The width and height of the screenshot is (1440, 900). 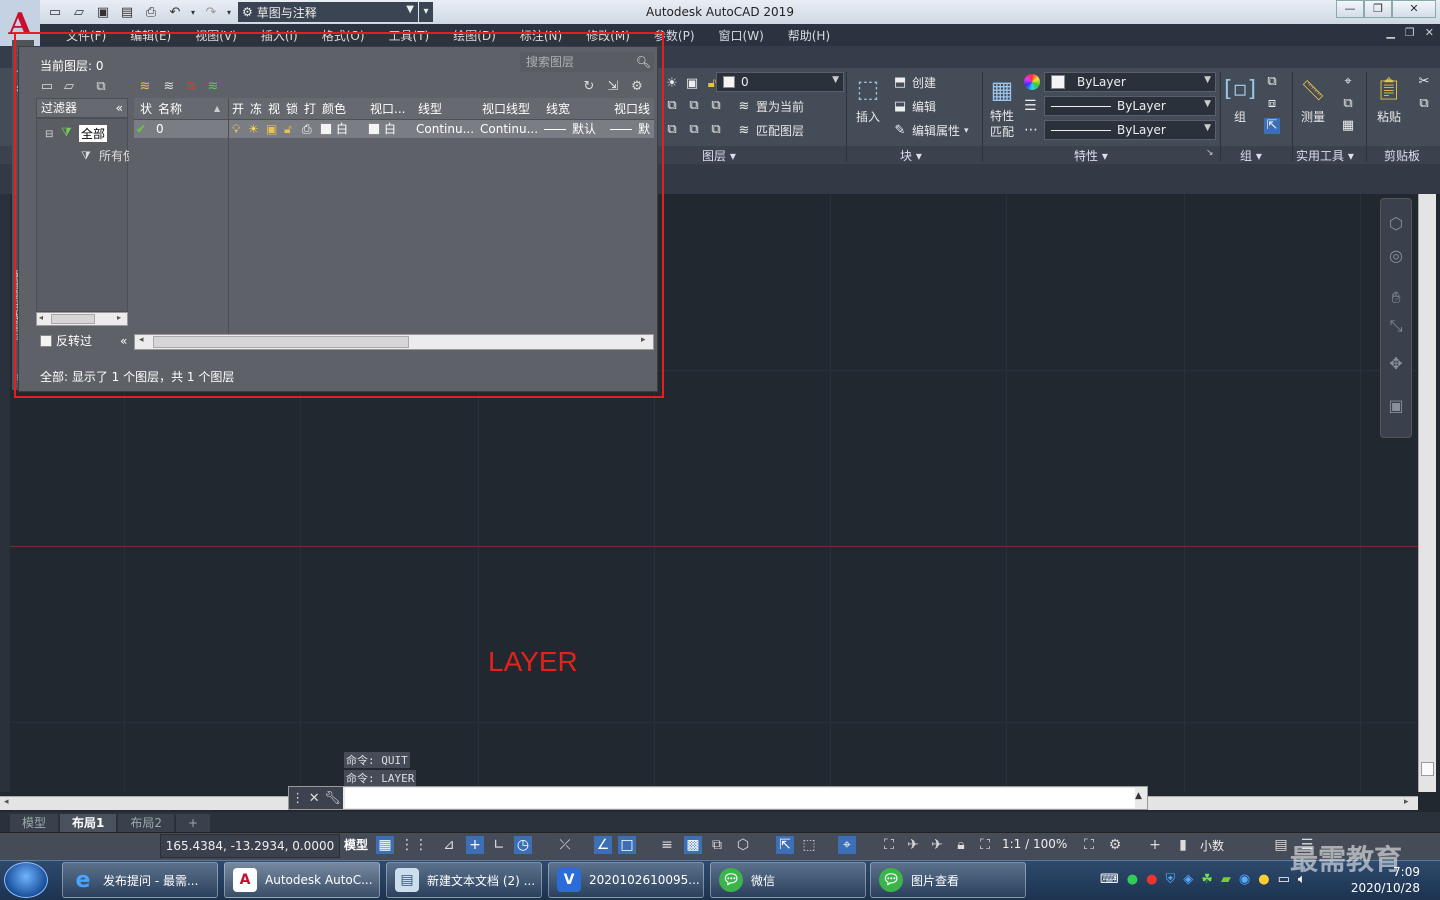 I want to click on open-file-icon: ▱, so click(x=79, y=12).